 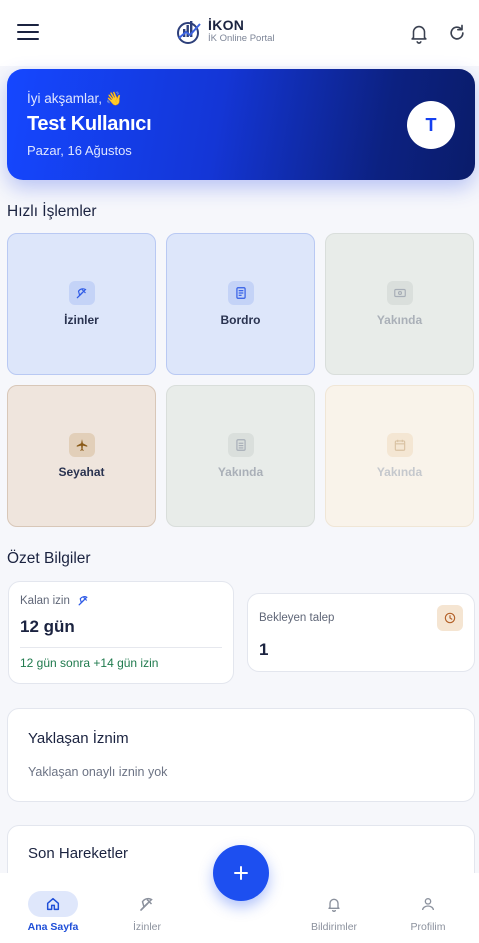 I want to click on quick-action-coming-soon-1: Yakında, so click(x=399, y=304).